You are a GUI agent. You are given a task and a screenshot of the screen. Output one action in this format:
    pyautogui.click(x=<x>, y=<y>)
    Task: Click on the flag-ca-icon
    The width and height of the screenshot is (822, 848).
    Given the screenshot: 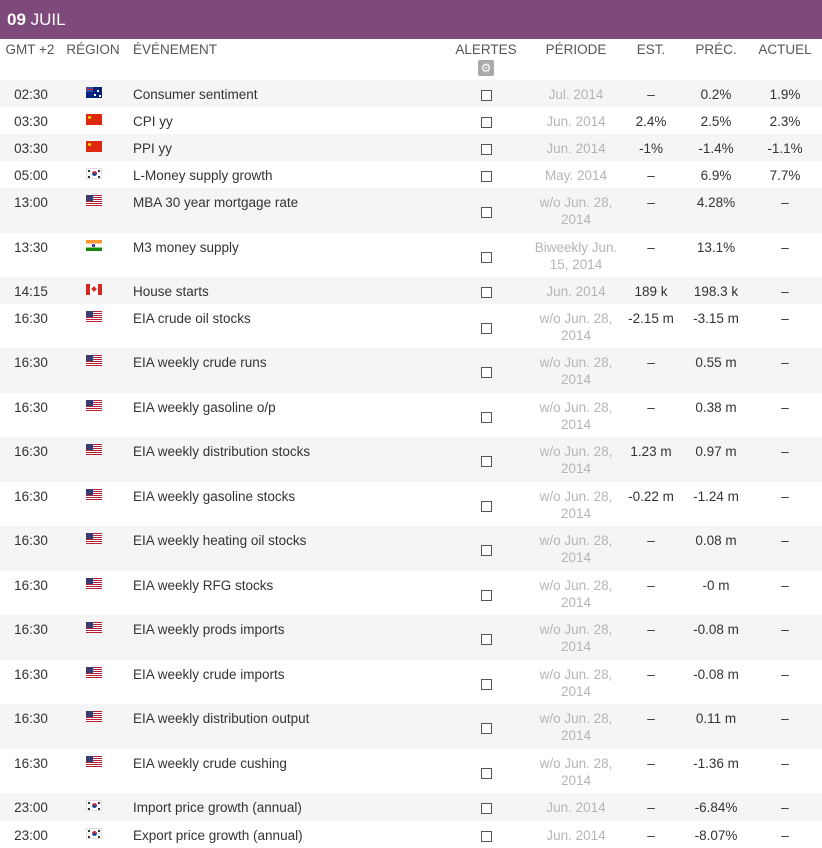 What is the action you would take?
    pyautogui.click(x=94, y=289)
    